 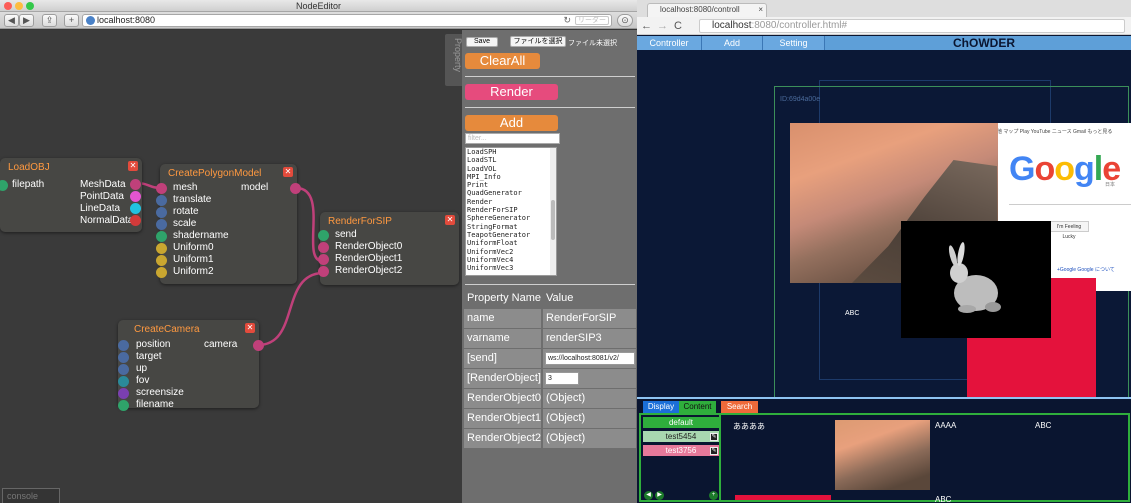 I want to click on menu-setting: Setting, so click(x=794, y=43).